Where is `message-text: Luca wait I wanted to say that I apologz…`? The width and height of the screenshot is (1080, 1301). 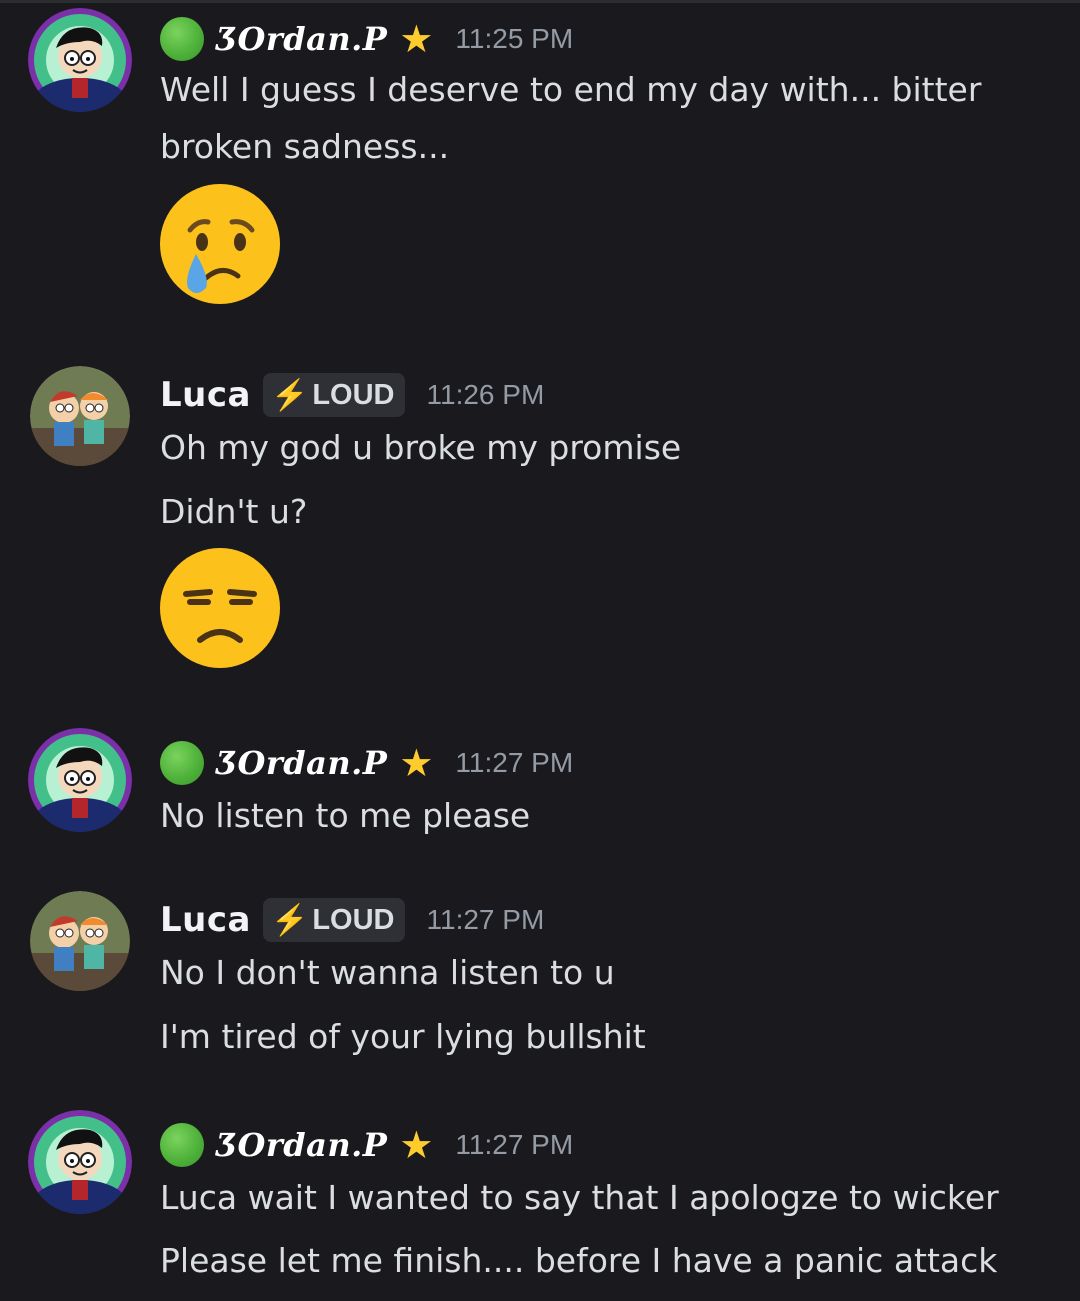 message-text: Luca wait I wanted to say that I apologz… is located at coordinates (579, 1197).